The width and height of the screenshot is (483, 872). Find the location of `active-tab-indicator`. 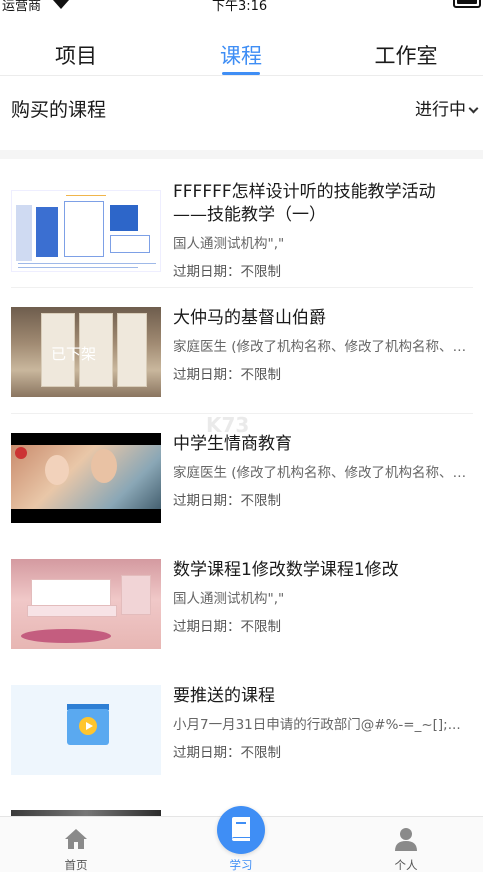

active-tab-indicator is located at coordinates (241, 73).